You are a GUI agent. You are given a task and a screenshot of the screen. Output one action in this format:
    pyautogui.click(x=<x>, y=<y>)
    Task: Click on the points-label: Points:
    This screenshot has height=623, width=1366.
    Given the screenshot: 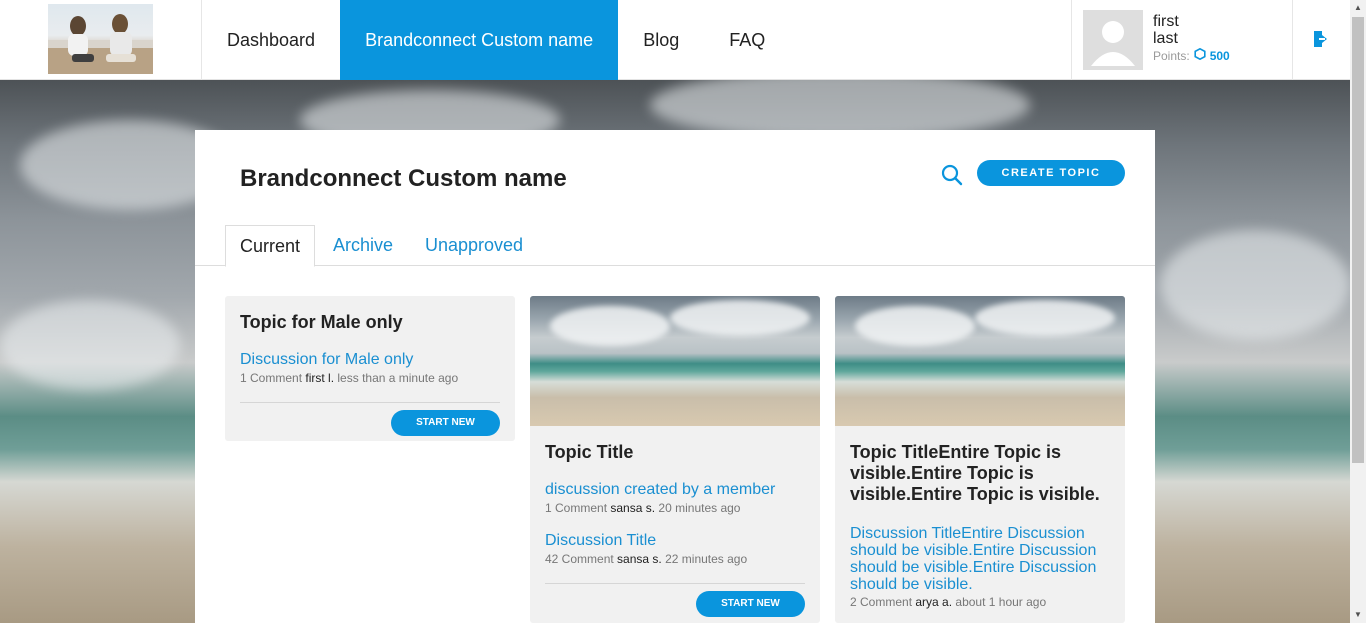 What is the action you would take?
    pyautogui.click(x=1171, y=55)
    